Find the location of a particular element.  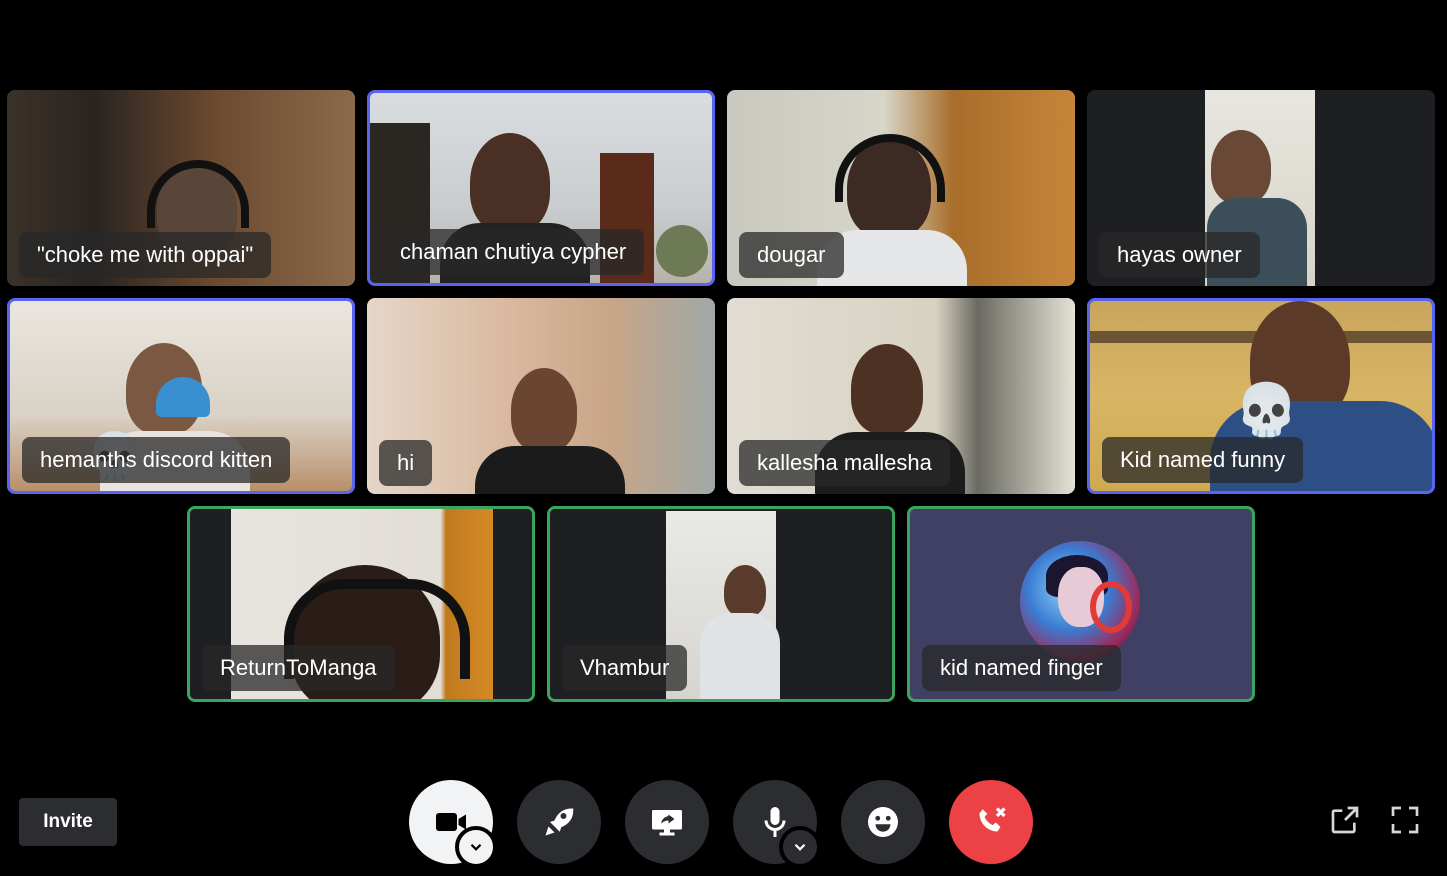

participant-name: kid named finger is located at coordinates (1021, 668).